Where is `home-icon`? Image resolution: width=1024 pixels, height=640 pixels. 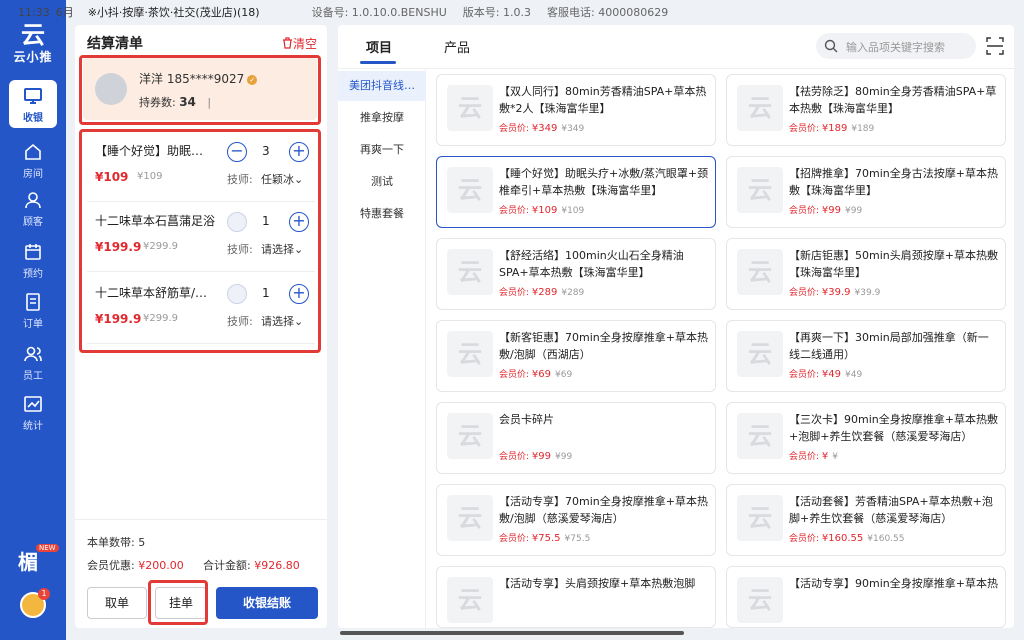
home-icon is located at coordinates (33, 151).